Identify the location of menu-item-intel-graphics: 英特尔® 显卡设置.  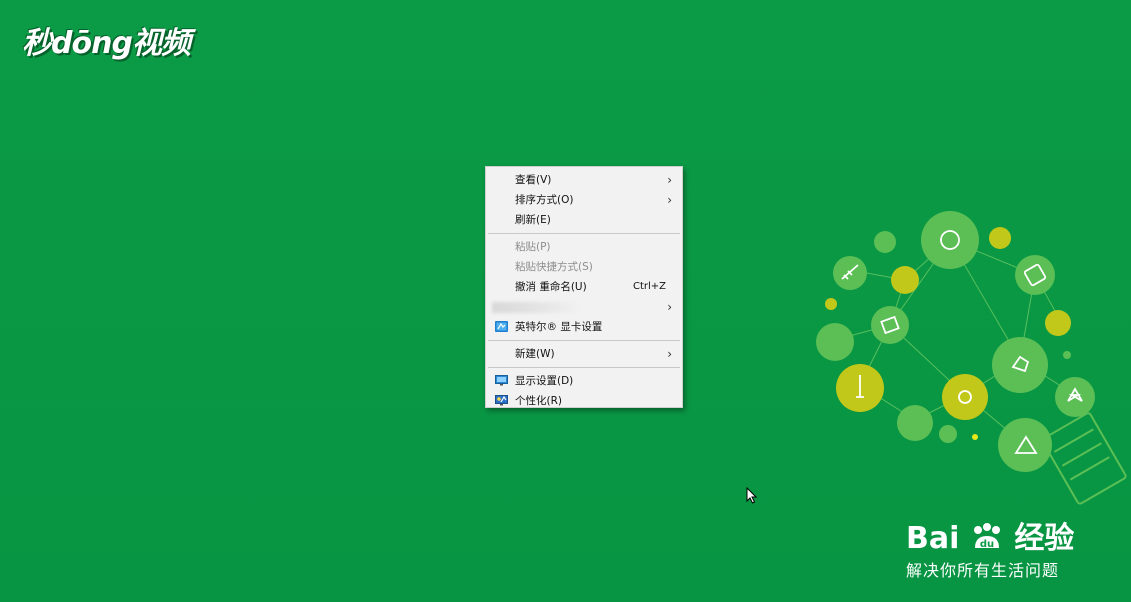
(584, 327).